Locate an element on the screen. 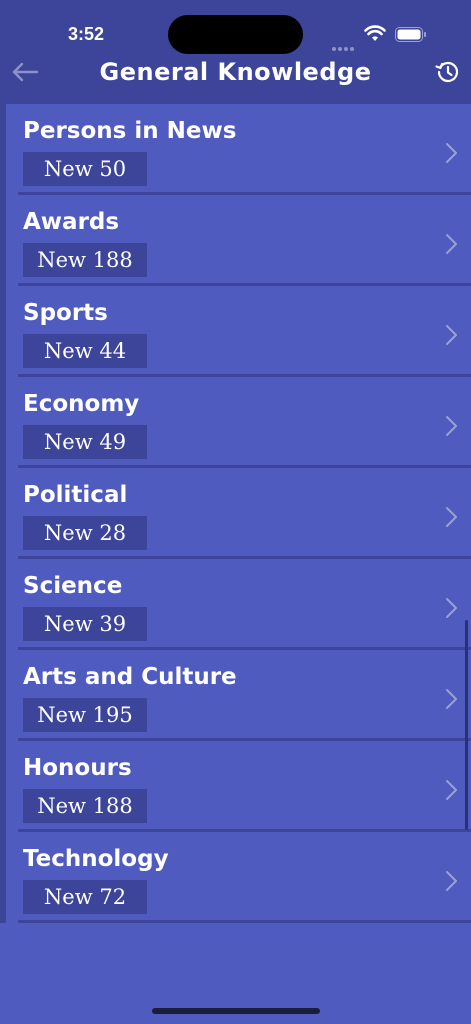  status-bar: 3:52 is located at coordinates (235, 27).